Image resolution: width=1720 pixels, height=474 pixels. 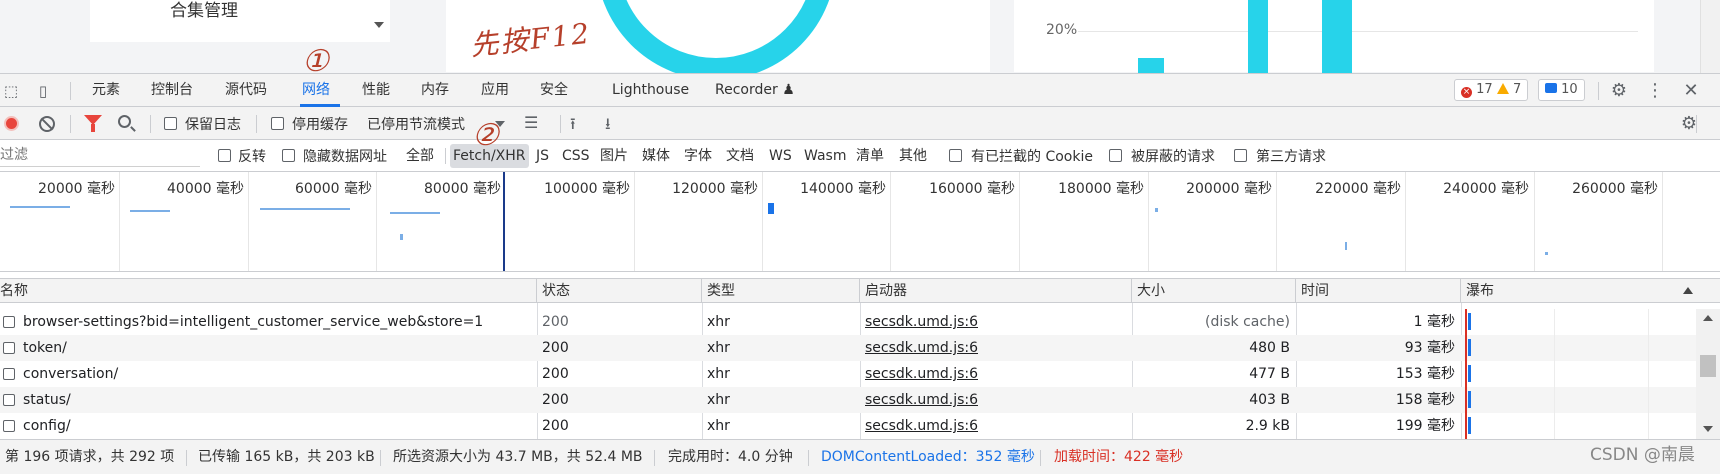 I want to click on third-party-checkbox, so click(x=1240, y=155).